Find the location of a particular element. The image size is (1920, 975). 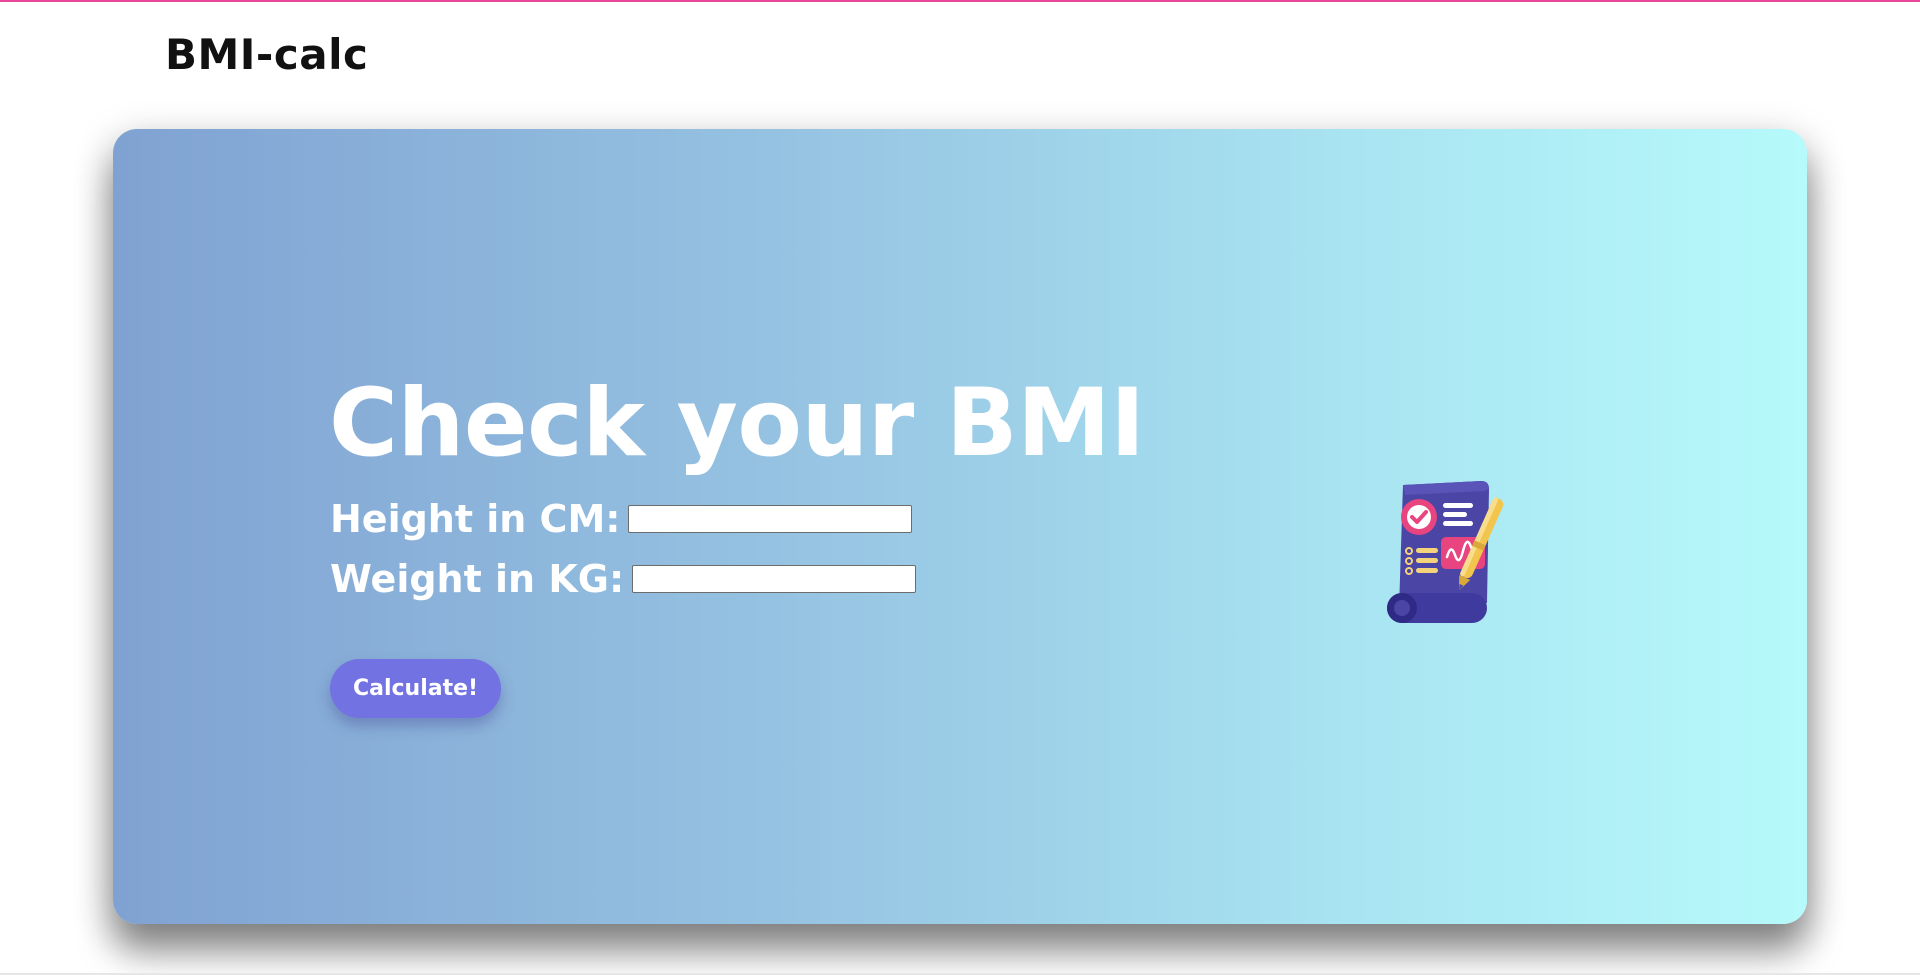

height-label: Height in CM: is located at coordinates (475, 519).